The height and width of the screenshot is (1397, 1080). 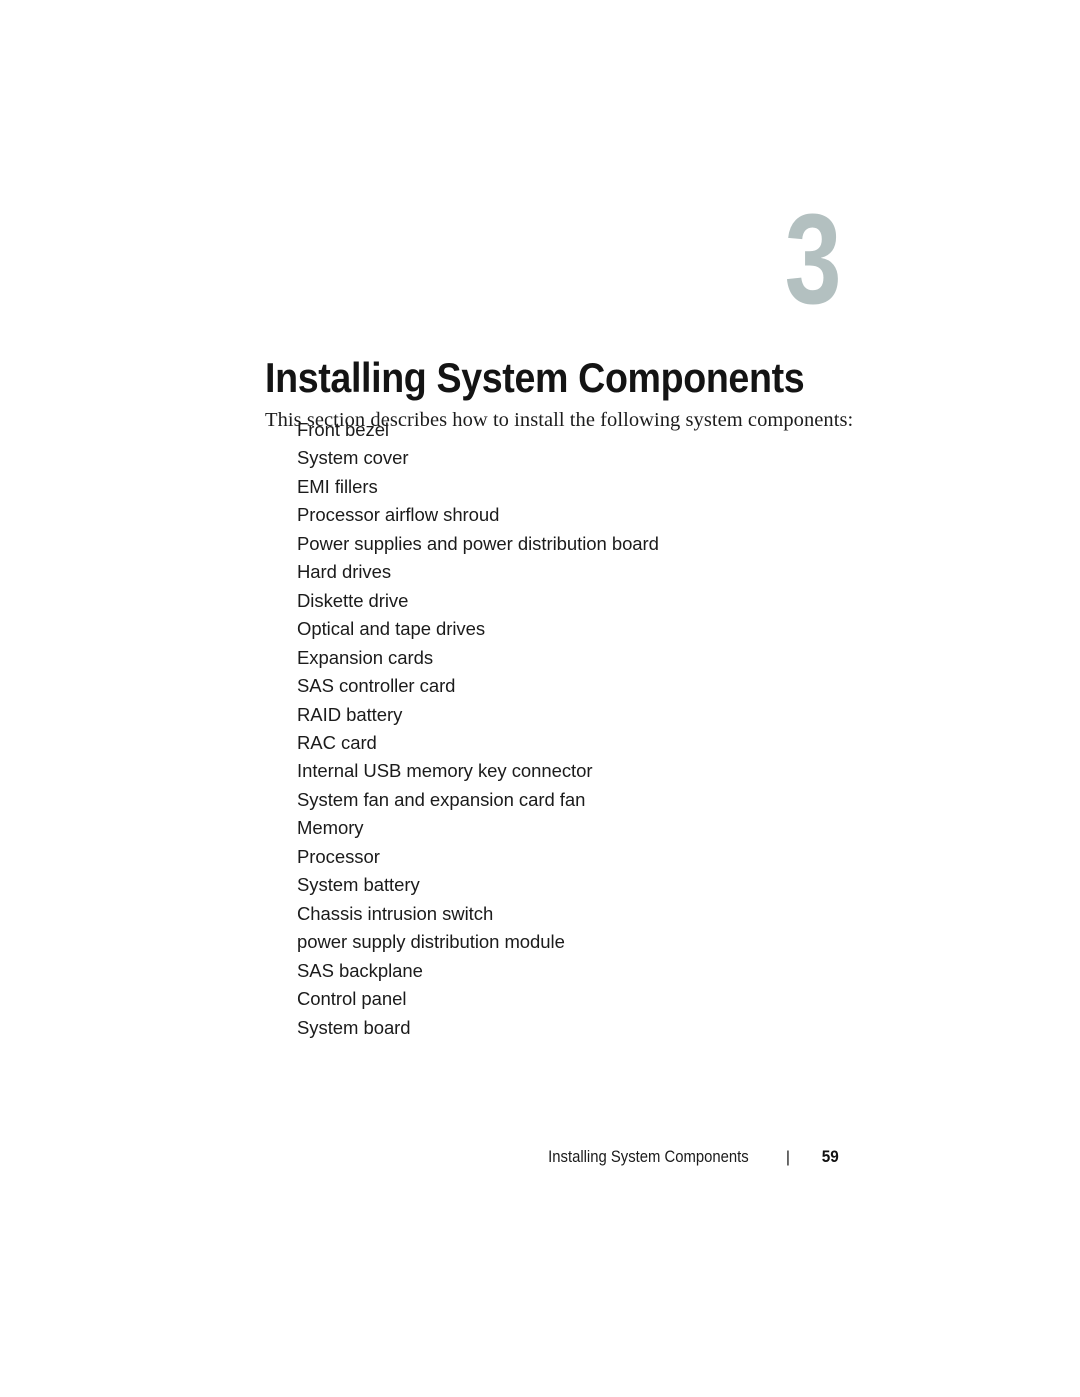 I want to click on list-item: Processor, so click(x=338, y=856).